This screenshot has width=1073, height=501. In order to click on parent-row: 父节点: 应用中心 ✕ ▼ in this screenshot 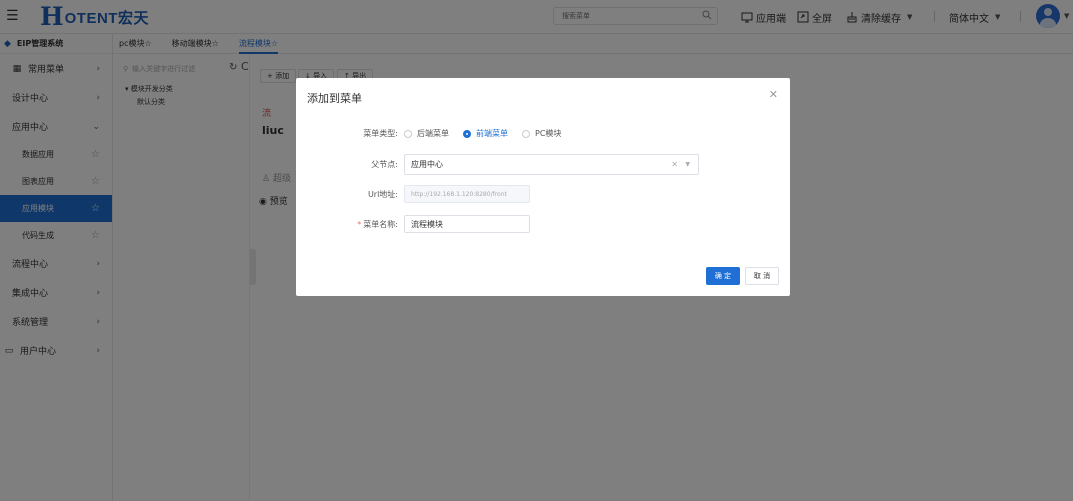, I will do `click(497, 164)`.